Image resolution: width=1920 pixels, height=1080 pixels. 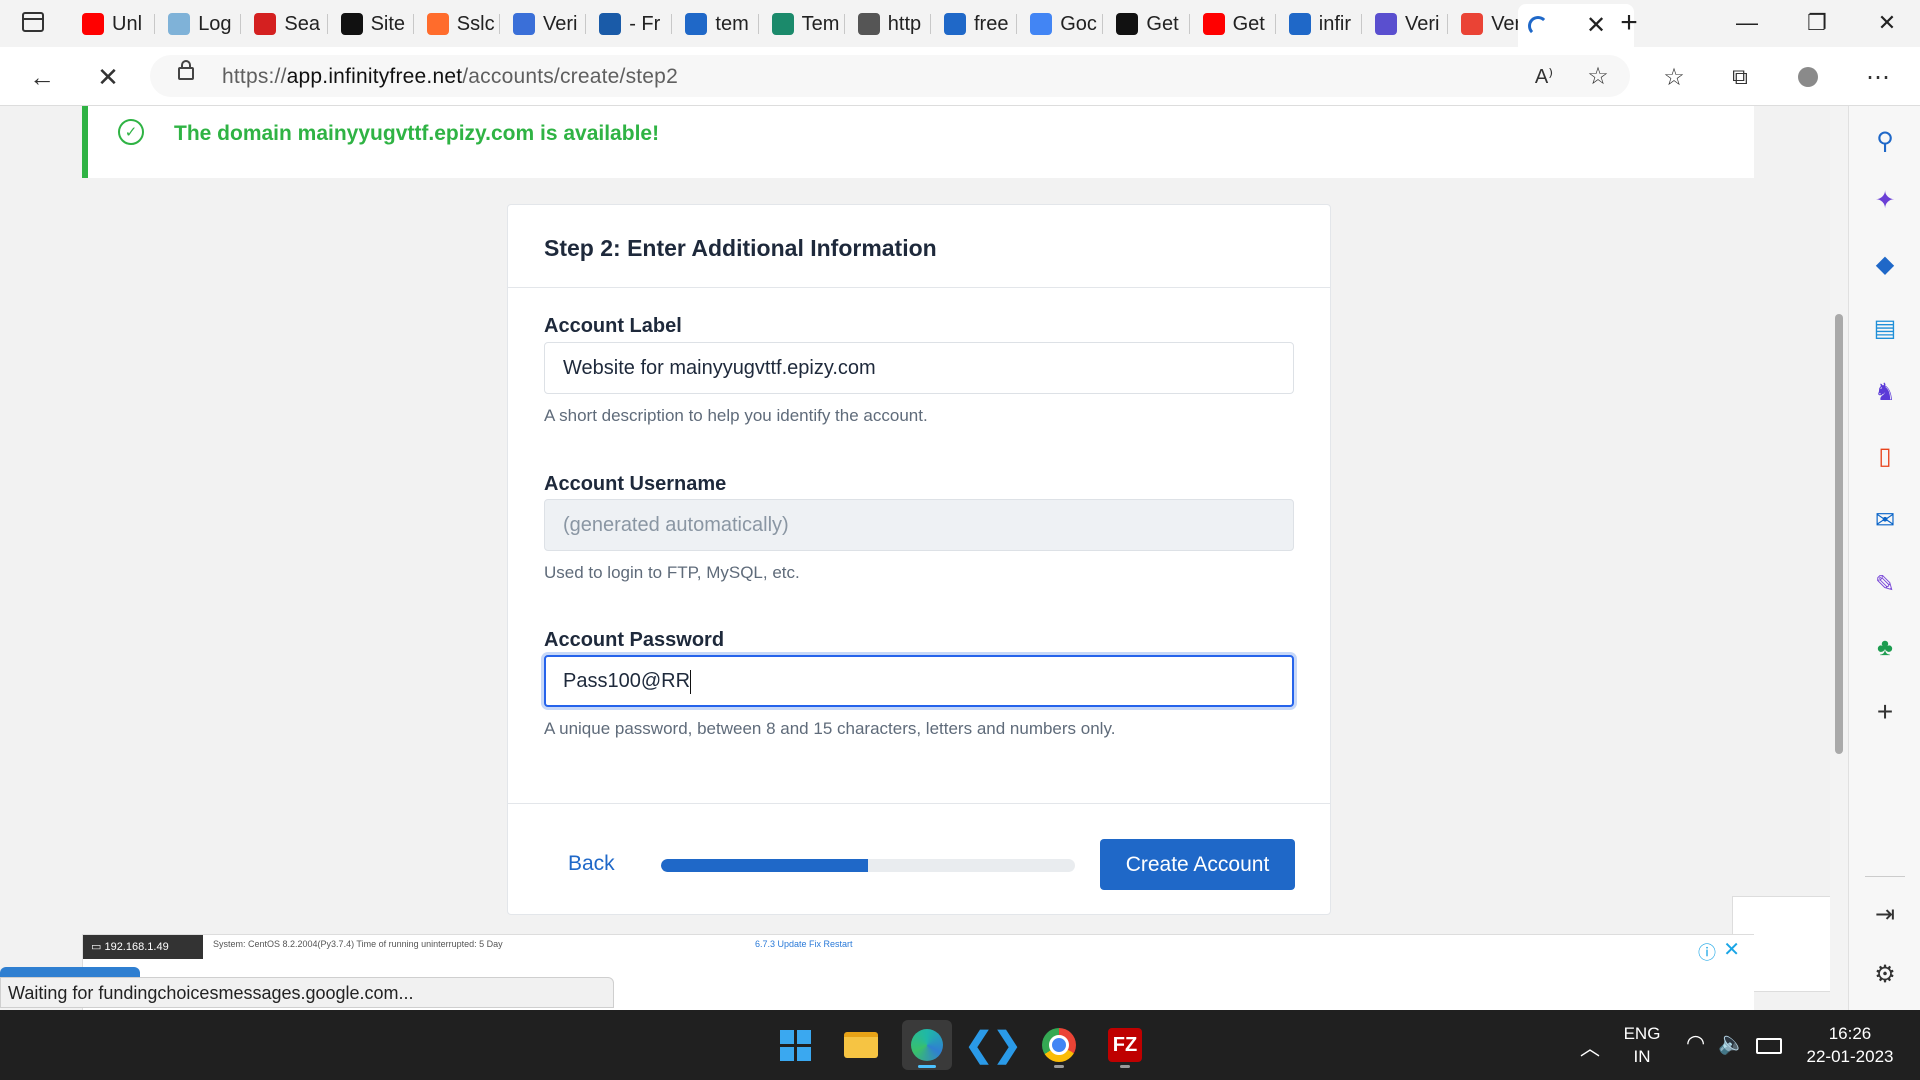 I want to click on scroll-thumb, so click(x=1839, y=534).